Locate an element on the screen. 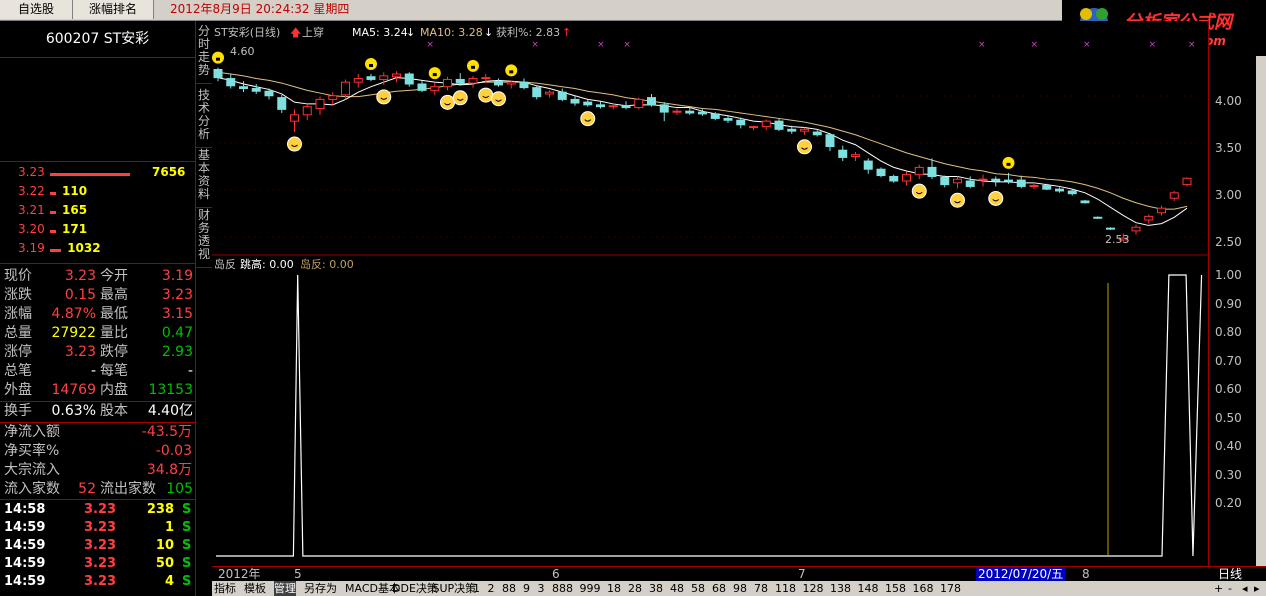 The image size is (1266, 596). toolbar-item: 另存为 is located at coordinates (320, 588).